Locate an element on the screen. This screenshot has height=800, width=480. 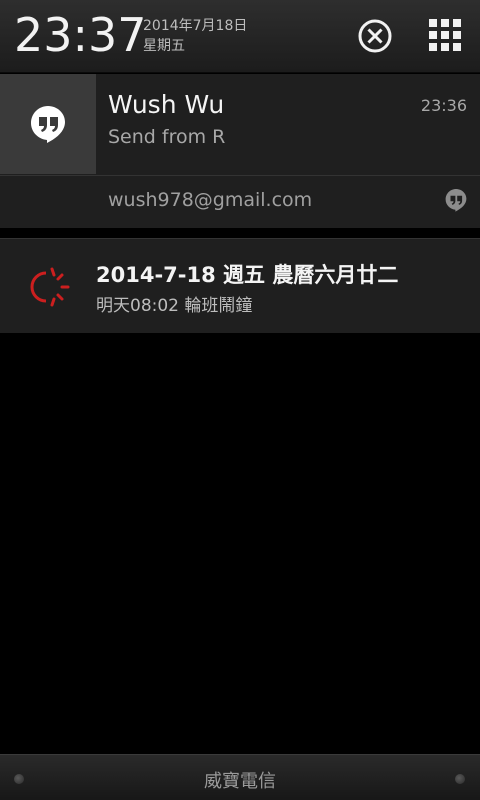
date-text: 2014年7月18日 is located at coordinates (195, 26).